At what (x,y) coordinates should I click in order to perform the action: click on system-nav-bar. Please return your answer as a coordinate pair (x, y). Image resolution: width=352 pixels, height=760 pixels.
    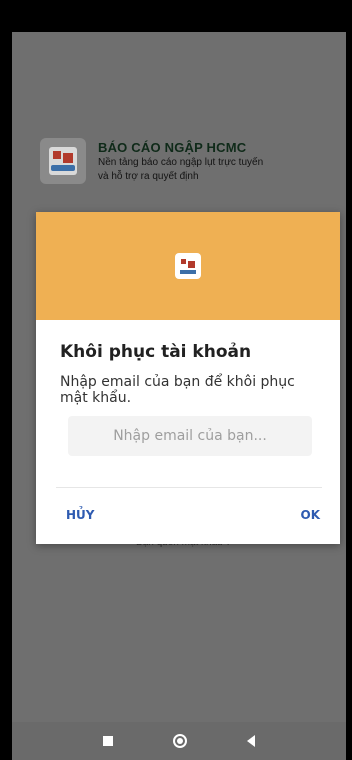
    Looking at the image, I should click on (179, 741).